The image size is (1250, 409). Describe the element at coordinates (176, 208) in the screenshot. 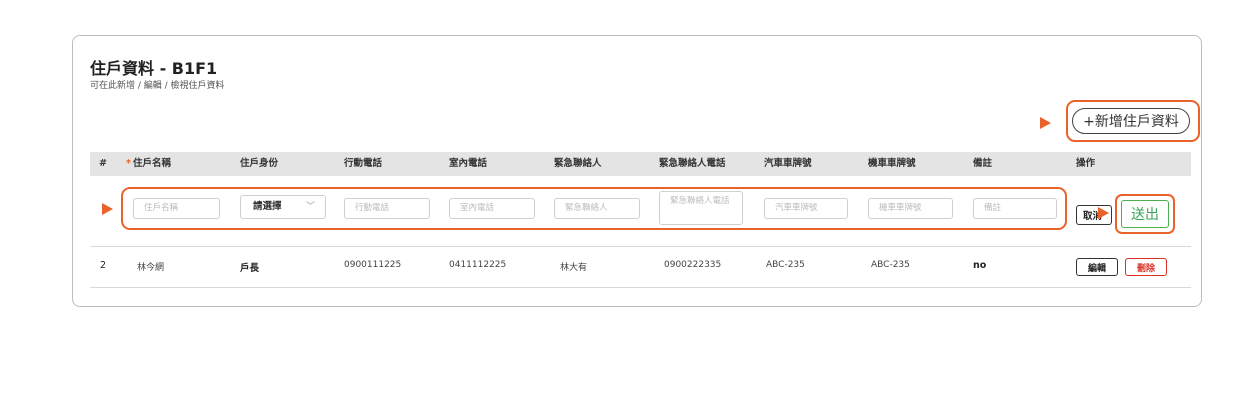

I see `name-input: 住戶名稱` at that location.